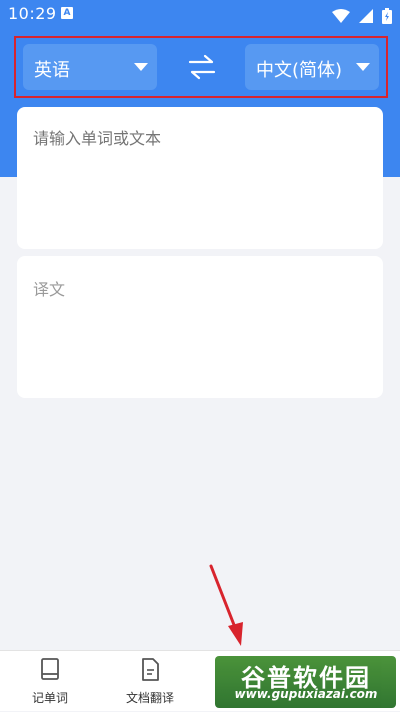 This screenshot has width=400, height=712. Describe the element at coordinates (149, 698) in the screenshot. I see `nav-label: 文档翻译` at that location.